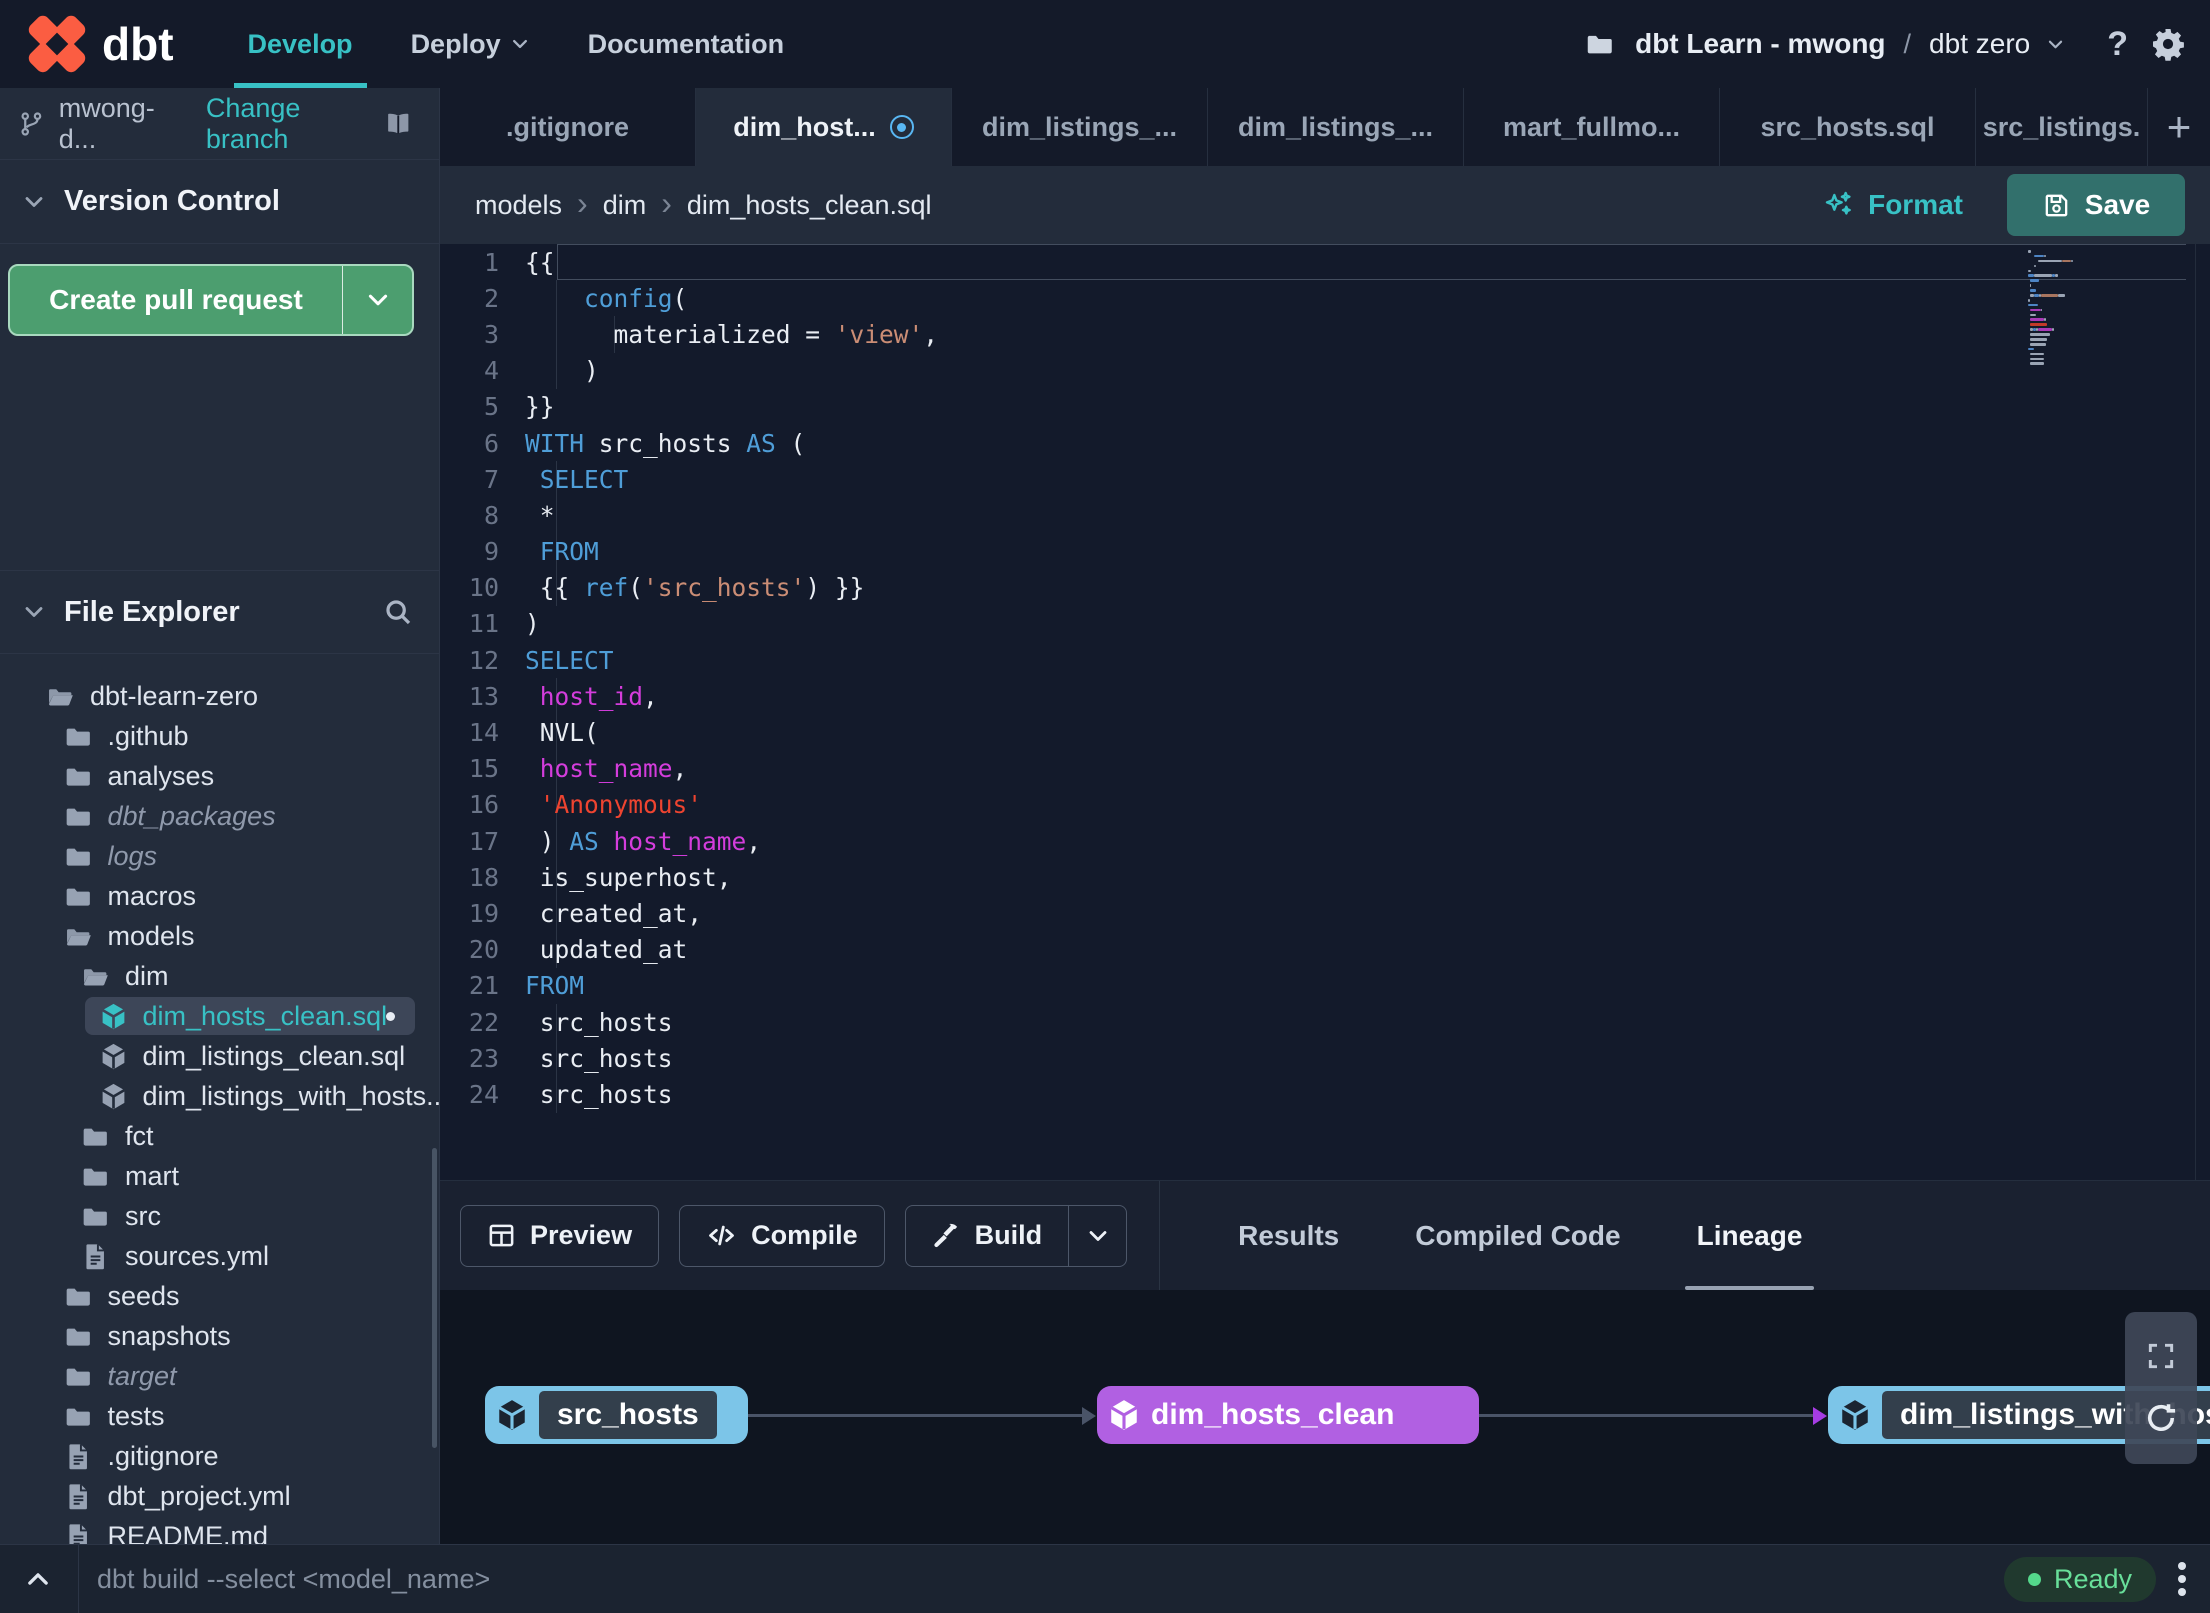  I want to click on version-control-header: Version Control, so click(219, 202).